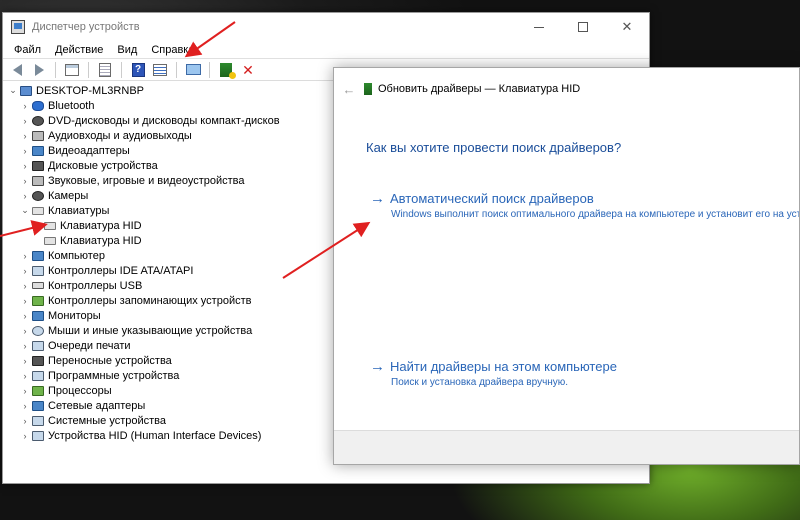  I want to click on tree-item: › Переносные устройства, so click(172, 360).